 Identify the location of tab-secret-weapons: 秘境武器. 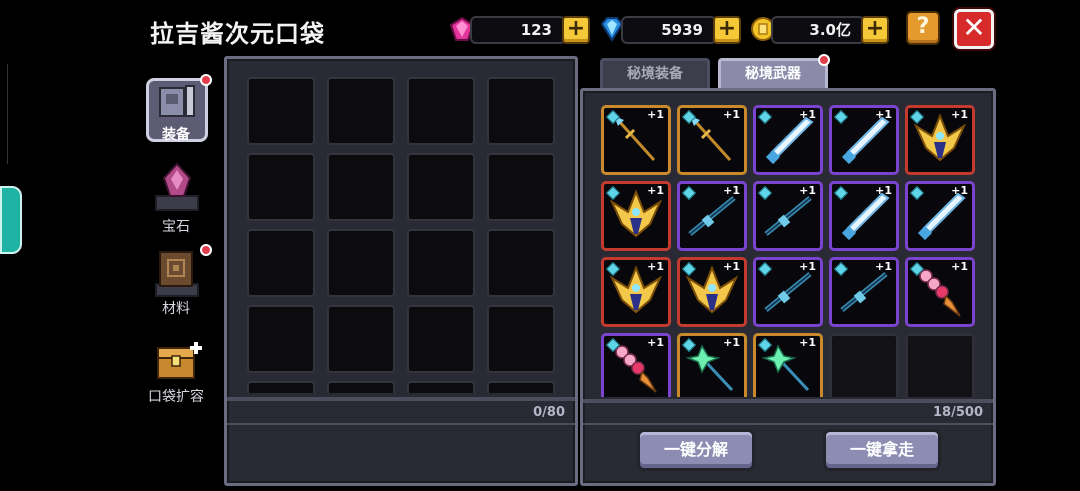
(773, 73).